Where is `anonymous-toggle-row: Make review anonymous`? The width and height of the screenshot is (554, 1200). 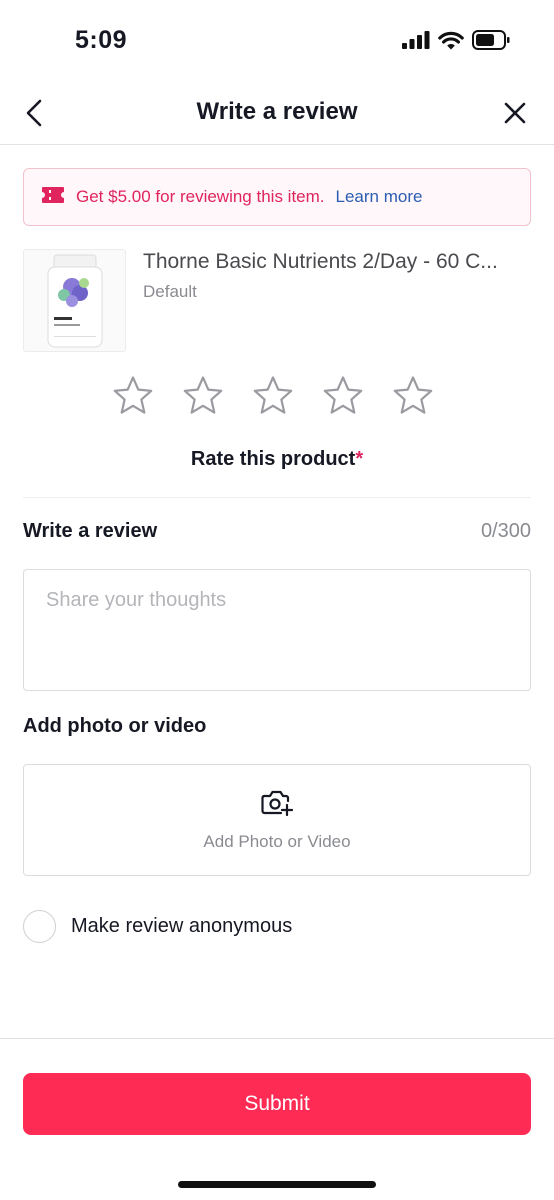
anonymous-toggle-row: Make review anonymous is located at coordinates (157, 926).